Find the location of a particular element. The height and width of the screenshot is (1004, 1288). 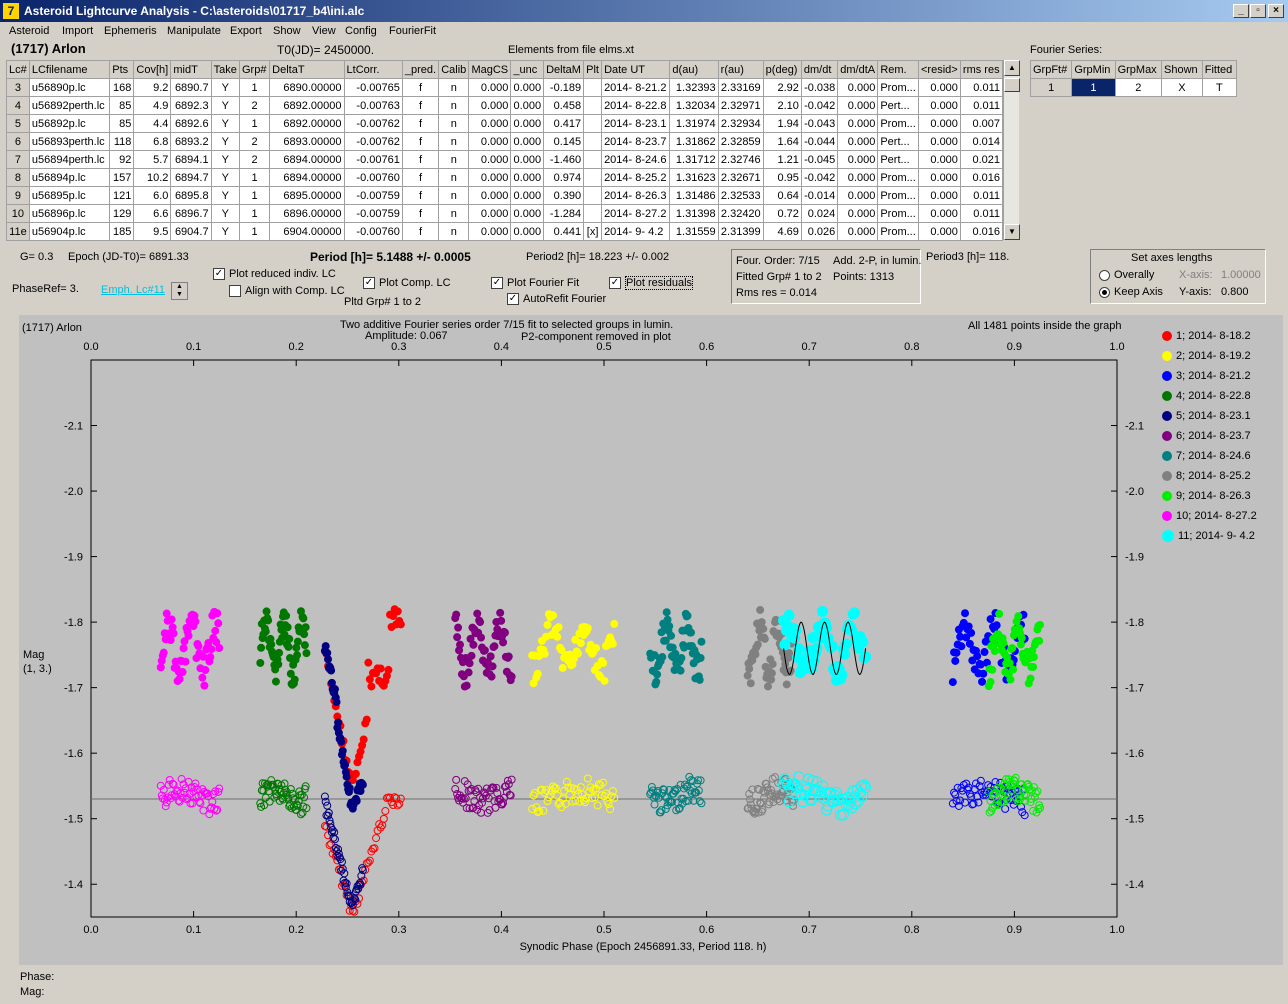

menu-show: Show is located at coordinates (287, 31).